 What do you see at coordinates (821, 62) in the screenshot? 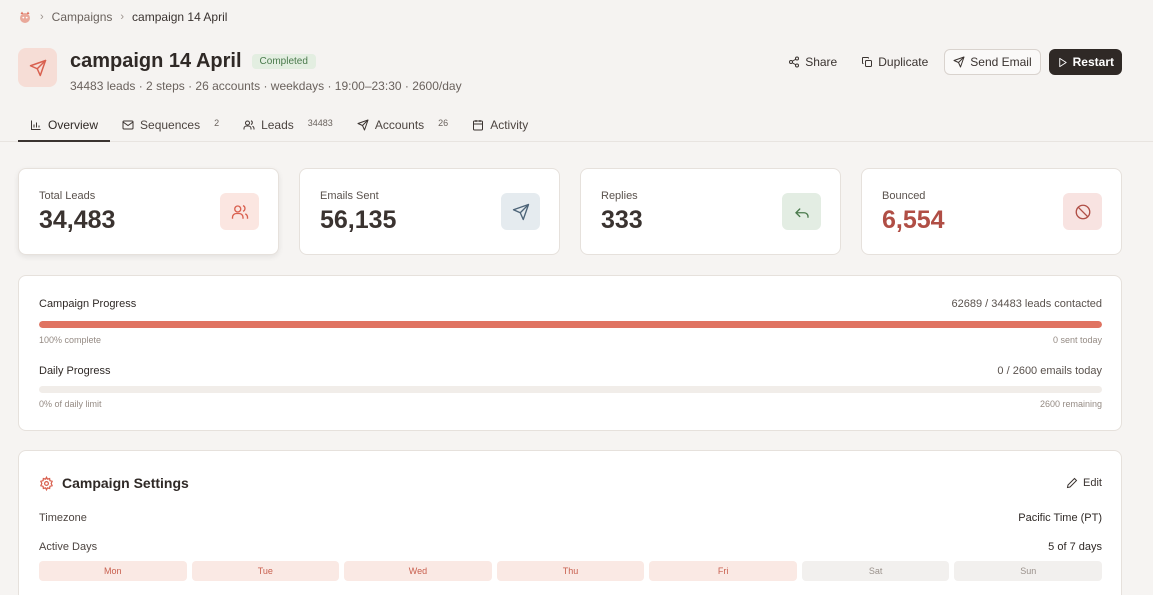
I see `share-label: Share` at bounding box center [821, 62].